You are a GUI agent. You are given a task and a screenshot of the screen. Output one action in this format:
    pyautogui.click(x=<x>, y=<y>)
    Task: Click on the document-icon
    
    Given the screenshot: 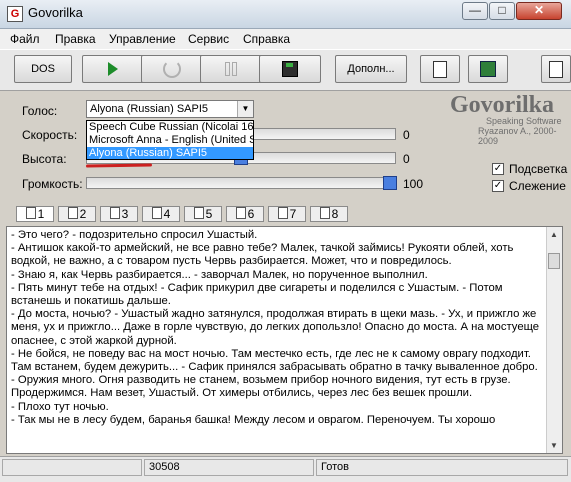 What is the action you would take?
    pyautogui.click(x=440, y=69)
    